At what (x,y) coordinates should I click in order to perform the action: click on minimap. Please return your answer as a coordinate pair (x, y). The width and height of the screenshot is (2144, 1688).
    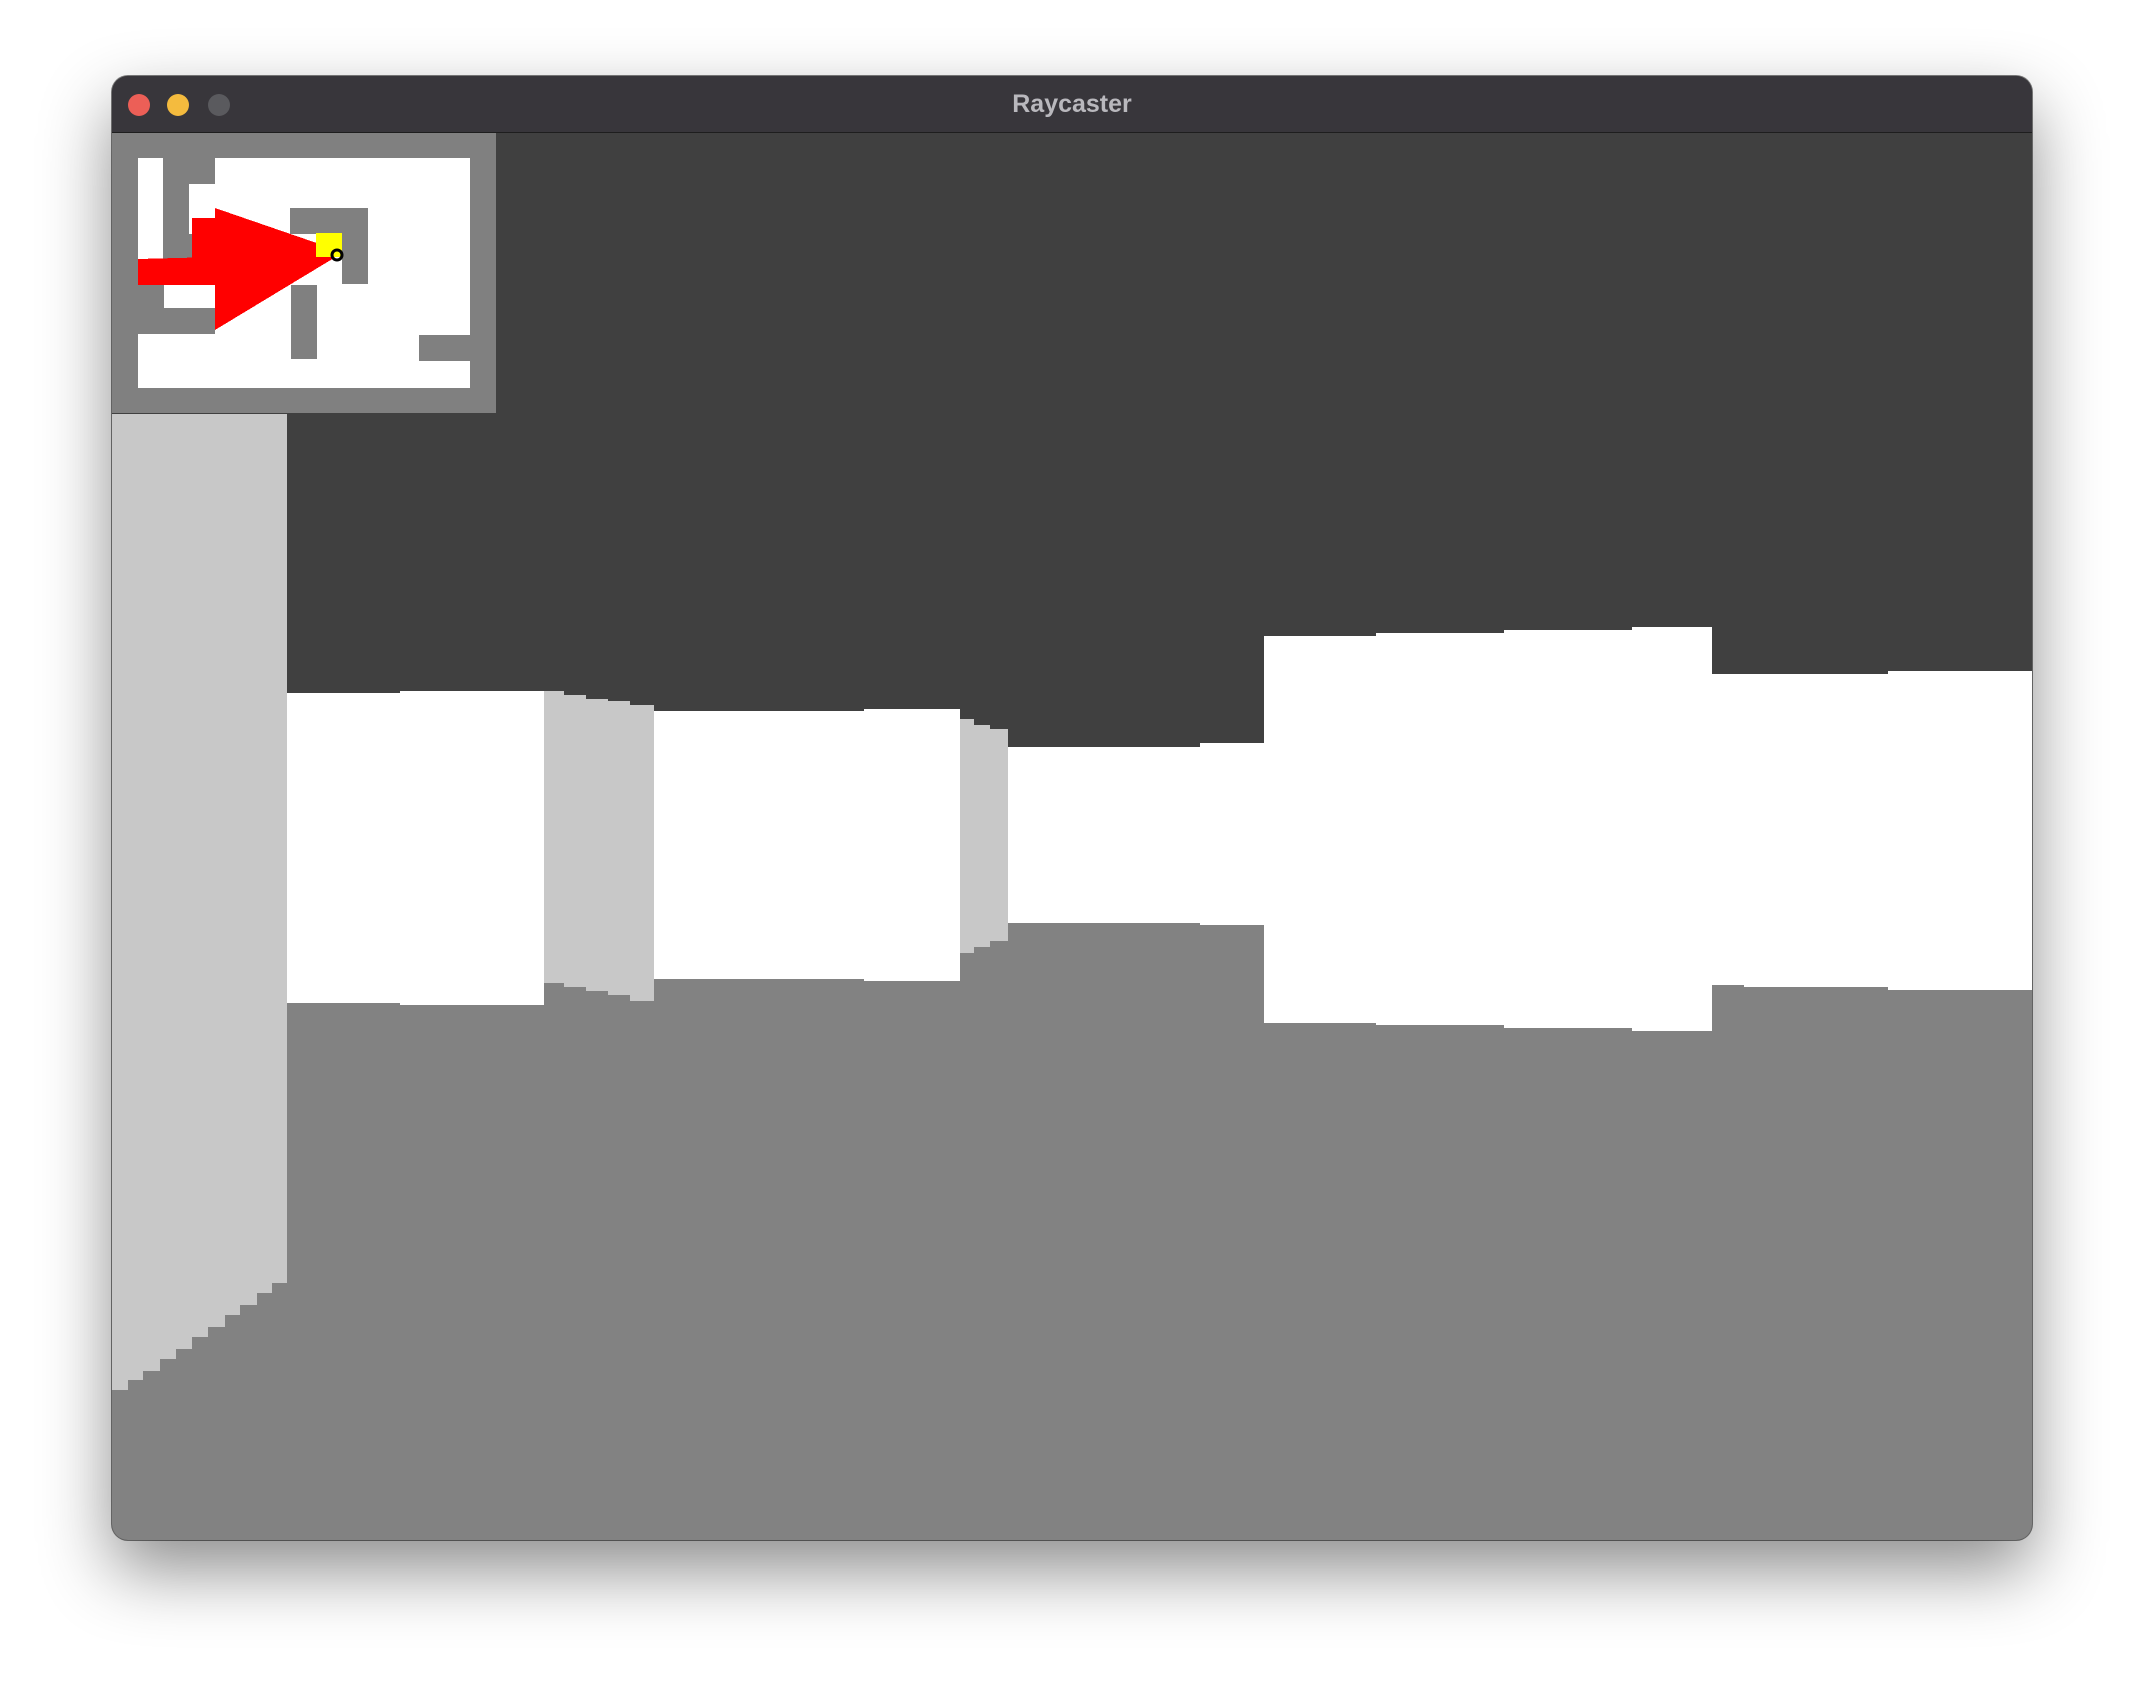
    Looking at the image, I should click on (304, 273).